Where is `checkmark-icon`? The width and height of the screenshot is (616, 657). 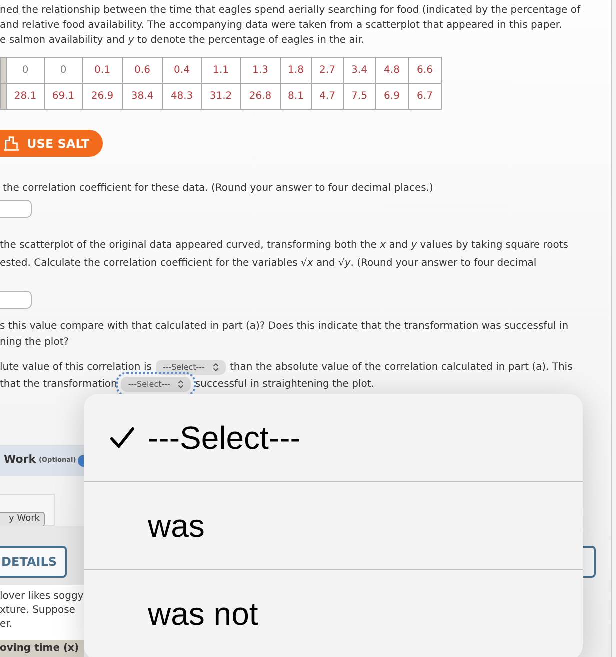
checkmark-icon is located at coordinates (122, 437).